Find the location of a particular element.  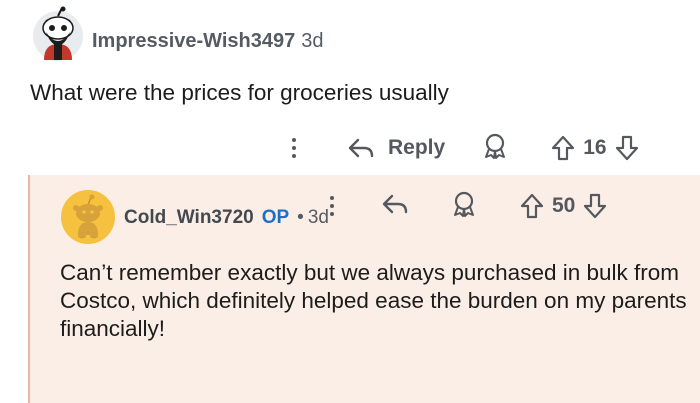

reply-button: Reply is located at coordinates (396, 148).